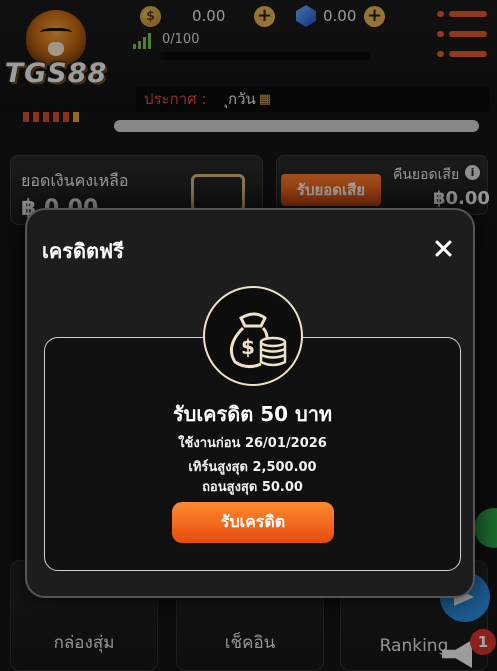  Describe the element at coordinates (252, 487) in the screenshot. I see `promo-max-withdraw: ถอนสูงสุด 50.00` at that location.